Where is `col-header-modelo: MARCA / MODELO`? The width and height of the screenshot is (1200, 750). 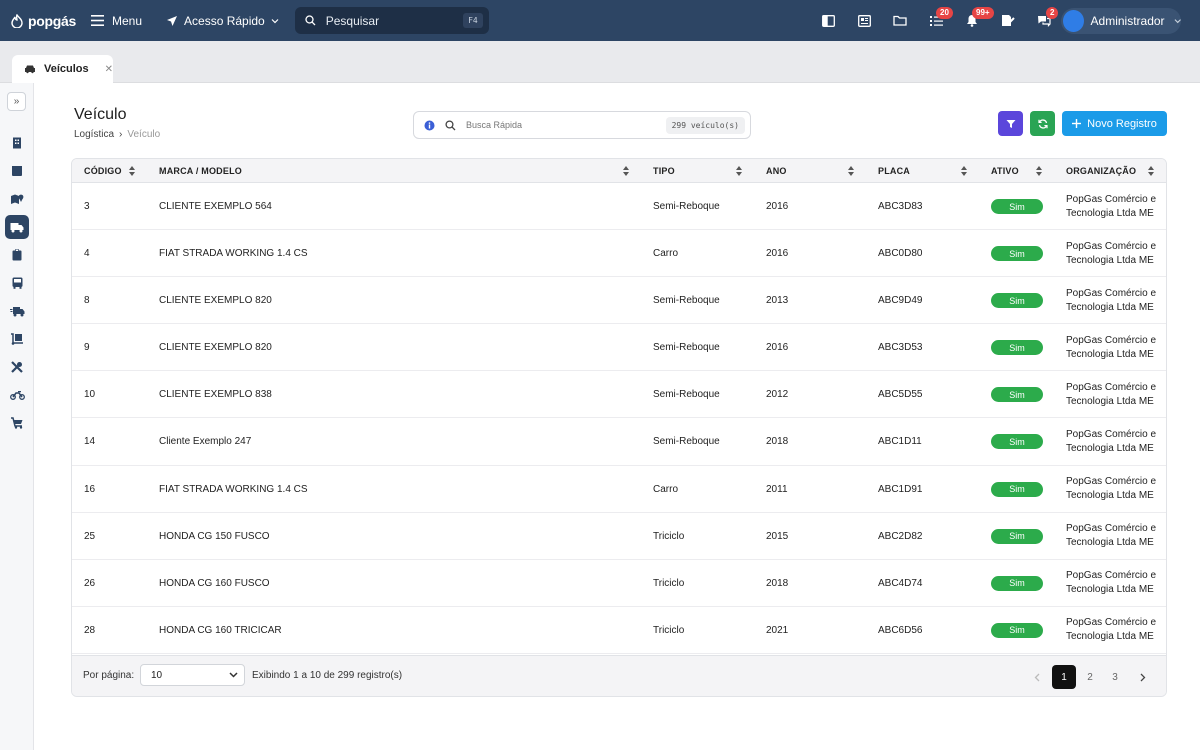
col-header-modelo: MARCA / MODELO is located at coordinates (200, 171).